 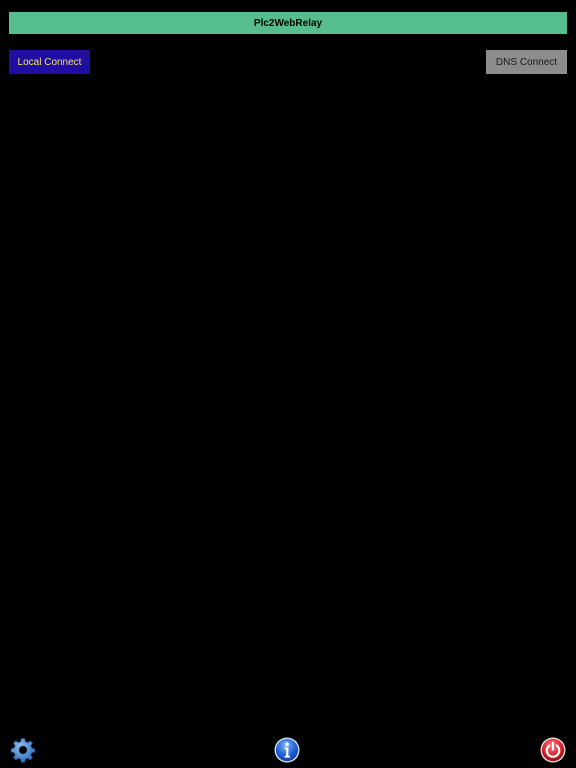 What do you see at coordinates (288, 23) in the screenshot?
I see `page-title: Plc2WebRelay` at bounding box center [288, 23].